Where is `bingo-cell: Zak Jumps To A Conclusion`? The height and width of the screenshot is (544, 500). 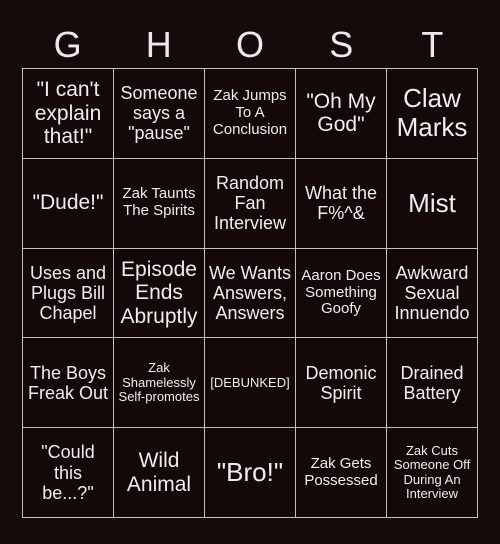 bingo-cell: Zak Jumps To A Conclusion is located at coordinates (250, 114).